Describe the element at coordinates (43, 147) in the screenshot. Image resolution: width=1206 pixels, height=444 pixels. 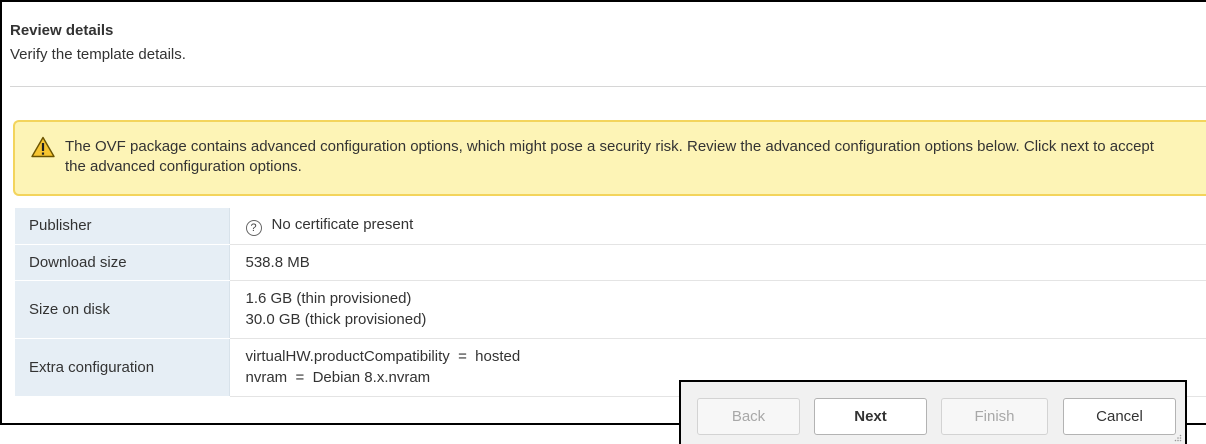
I see `warning-triangle-icon` at that location.